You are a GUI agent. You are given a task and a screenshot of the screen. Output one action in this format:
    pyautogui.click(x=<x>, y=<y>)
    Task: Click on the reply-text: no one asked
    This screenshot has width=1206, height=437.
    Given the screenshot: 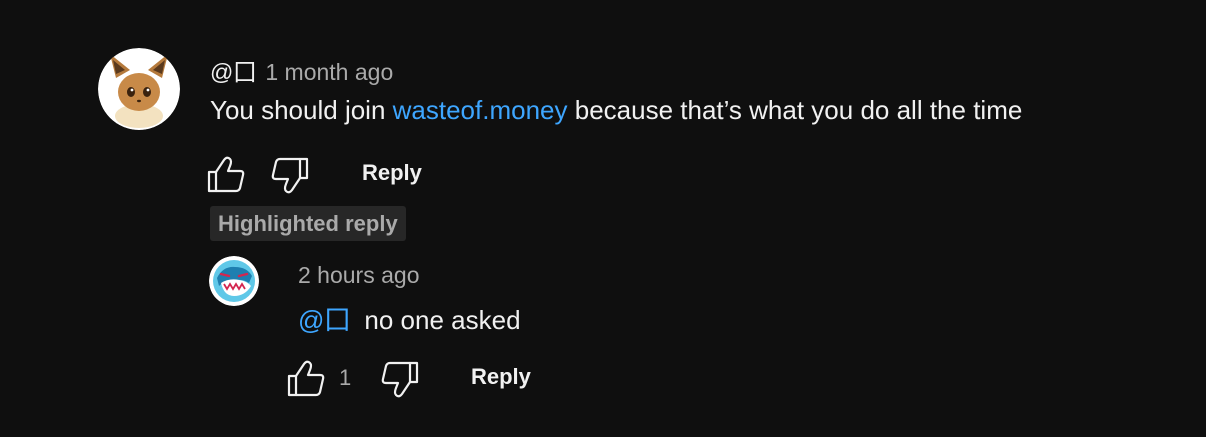 What is the action you would take?
    pyautogui.click(x=442, y=320)
    